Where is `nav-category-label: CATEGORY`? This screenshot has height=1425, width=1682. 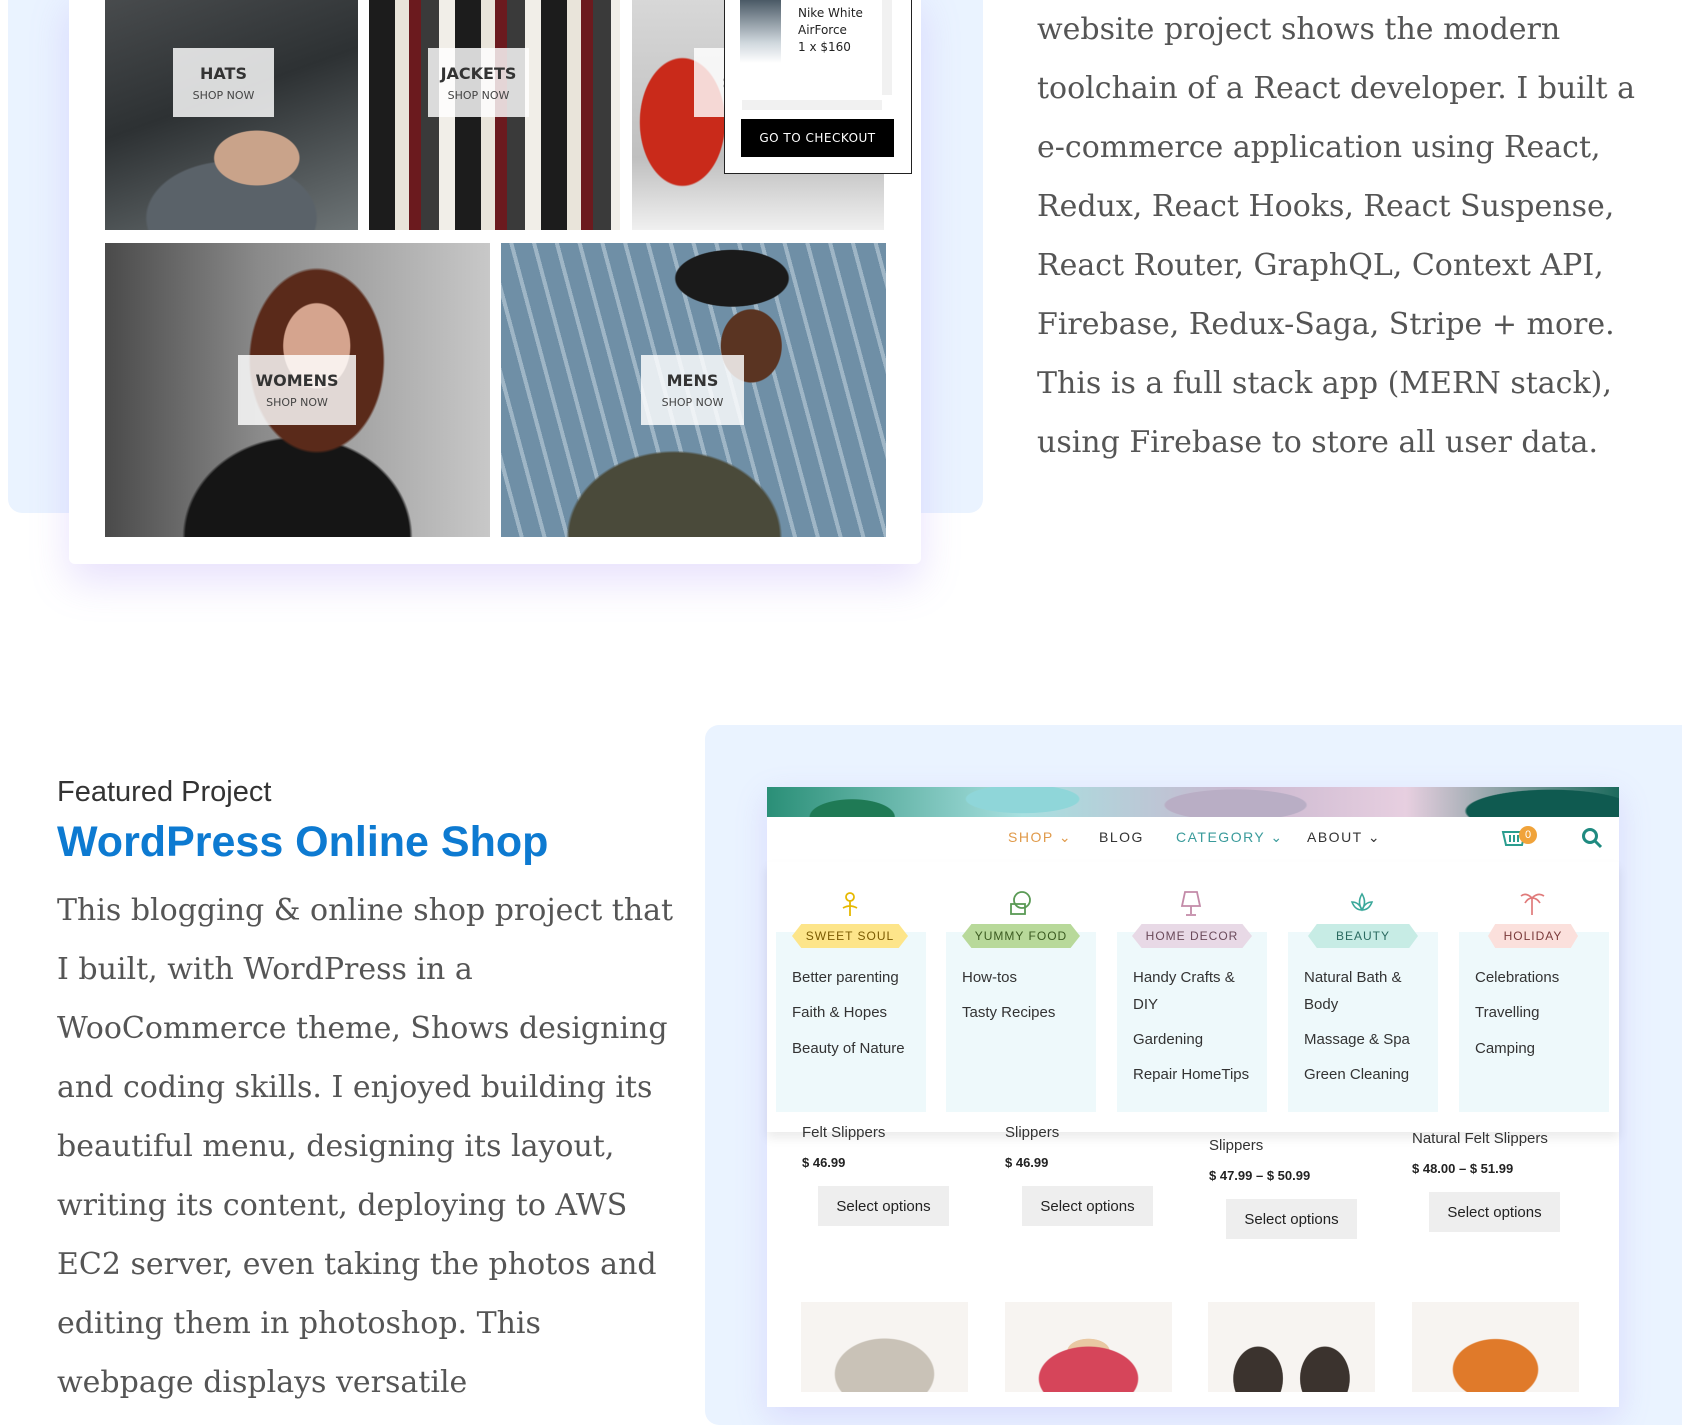 nav-category-label: CATEGORY is located at coordinates (1221, 837).